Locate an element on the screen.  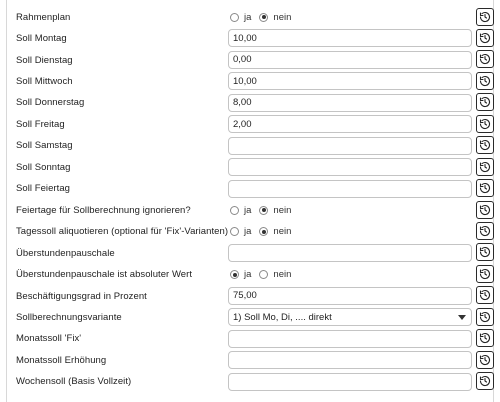
input-value: 75,00 is located at coordinates (245, 296).